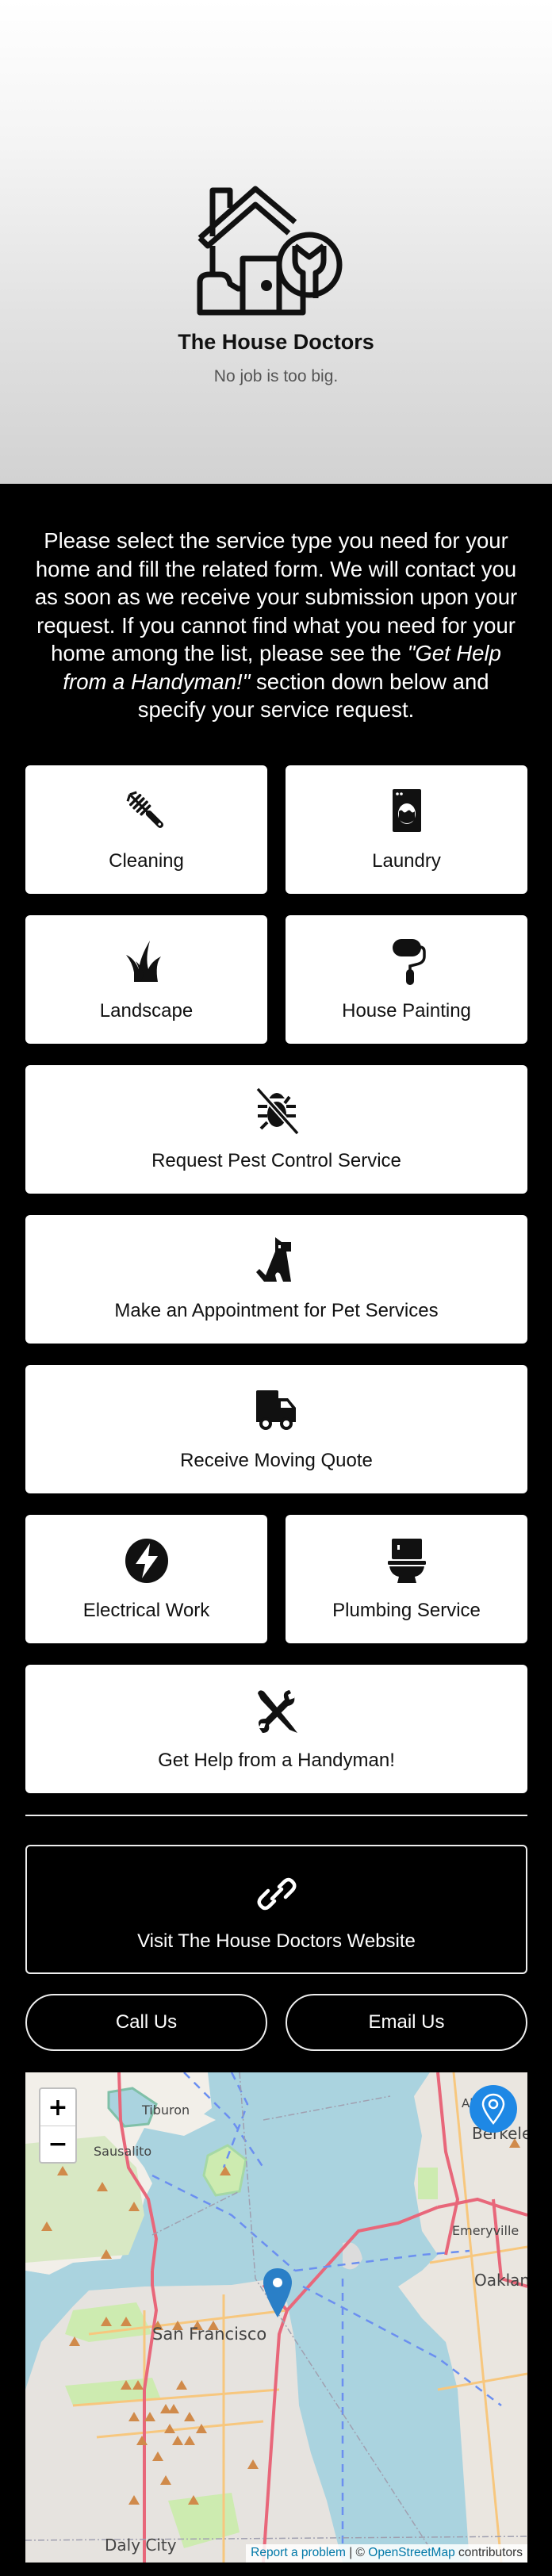 The image size is (552, 2576). I want to click on bottom-spacer, so click(276, 2567).